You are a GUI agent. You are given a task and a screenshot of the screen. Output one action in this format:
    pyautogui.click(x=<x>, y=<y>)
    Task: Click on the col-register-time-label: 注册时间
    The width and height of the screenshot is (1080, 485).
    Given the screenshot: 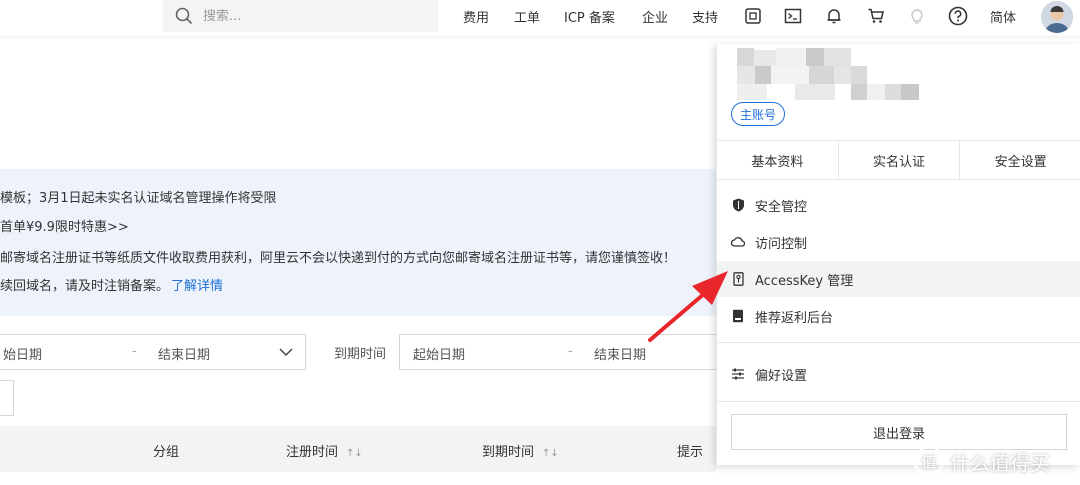 What is the action you would take?
    pyautogui.click(x=312, y=452)
    